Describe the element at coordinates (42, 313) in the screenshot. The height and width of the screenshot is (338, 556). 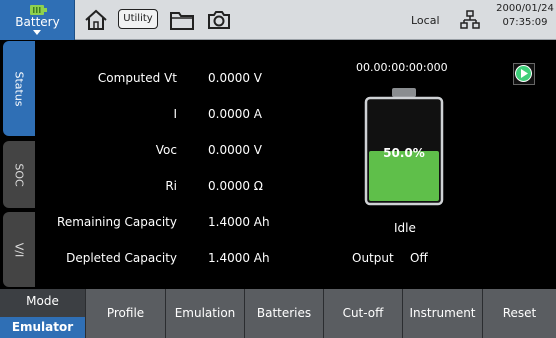
I see `mode-selector: Mode Emulator` at that location.